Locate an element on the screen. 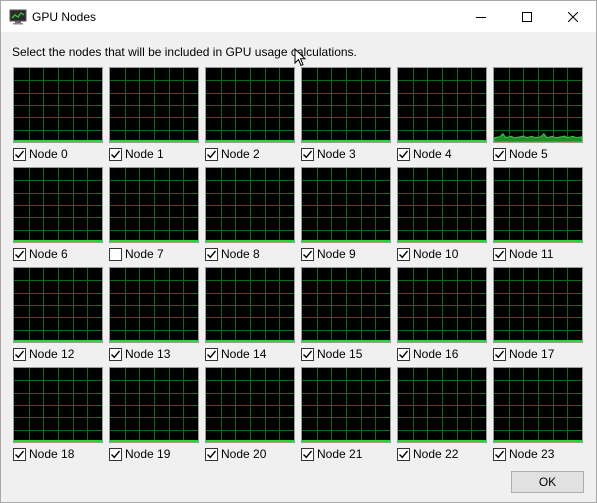  node-checkbox-row: Node 17 is located at coordinates (523, 354).